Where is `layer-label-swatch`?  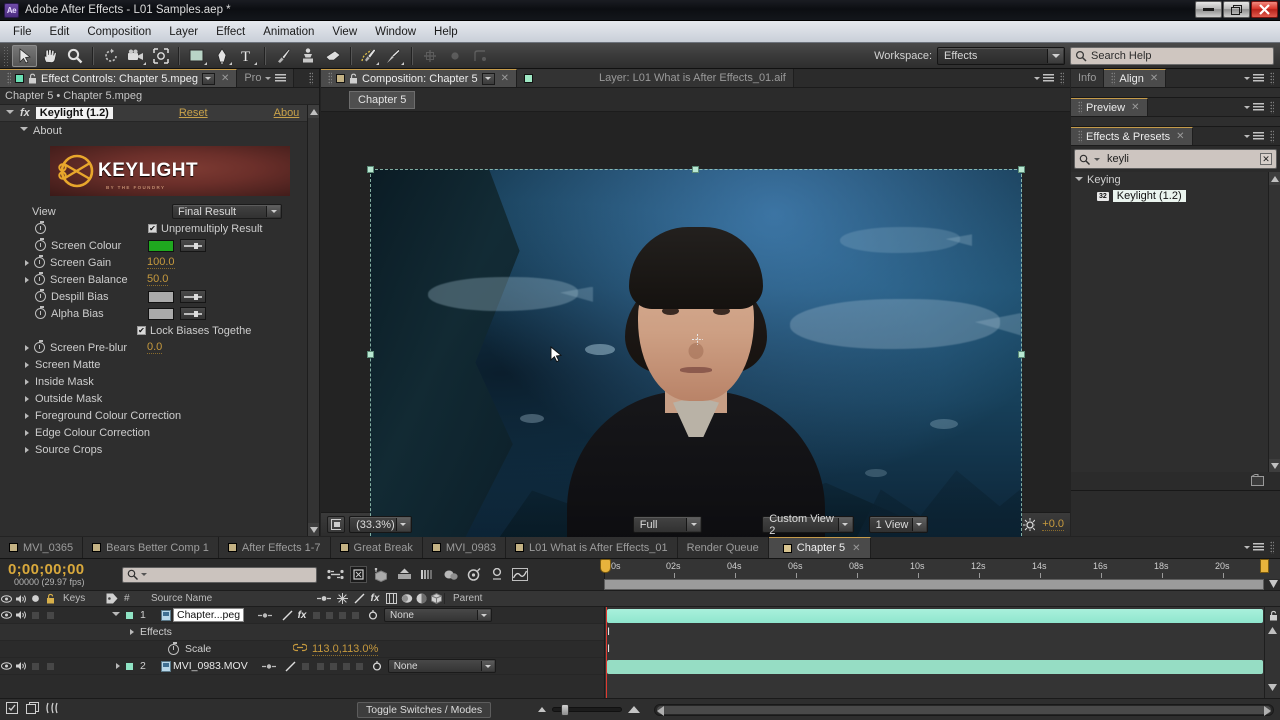
layer-label-swatch is located at coordinates (129, 666).